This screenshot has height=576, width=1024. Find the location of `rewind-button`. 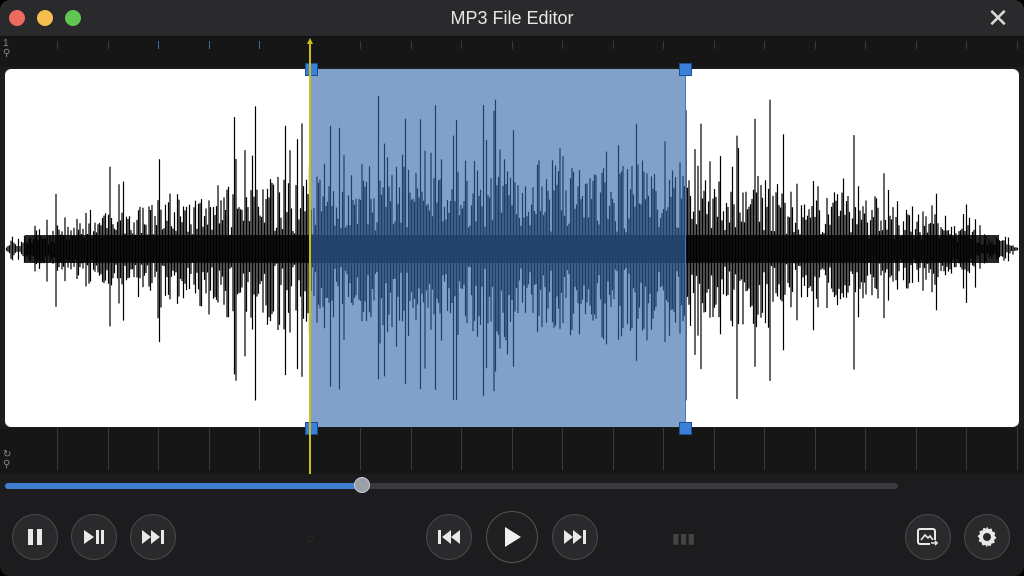

rewind-button is located at coordinates (449, 537).